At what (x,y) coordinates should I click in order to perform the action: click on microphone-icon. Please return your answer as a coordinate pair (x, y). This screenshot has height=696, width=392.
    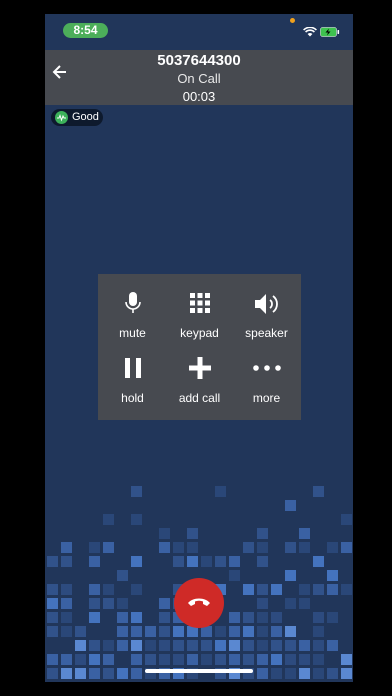
    Looking at the image, I should click on (132, 302).